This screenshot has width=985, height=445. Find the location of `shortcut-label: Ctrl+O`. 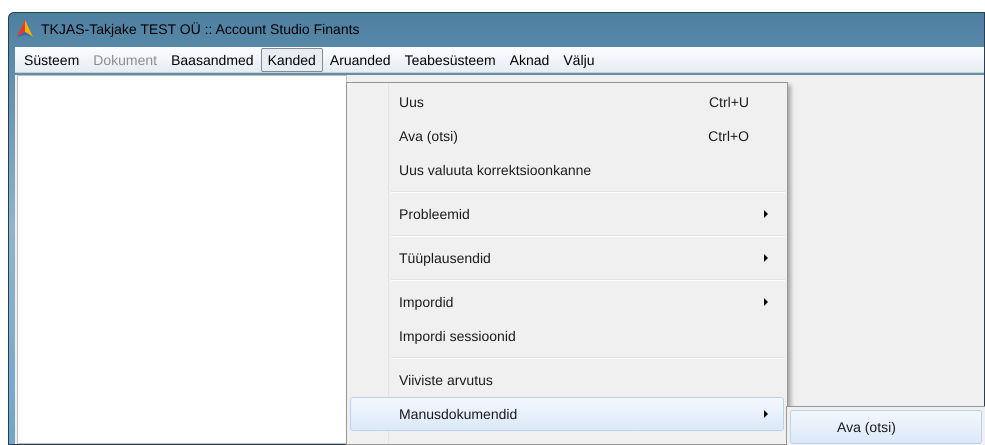

shortcut-label: Ctrl+O is located at coordinates (728, 136).